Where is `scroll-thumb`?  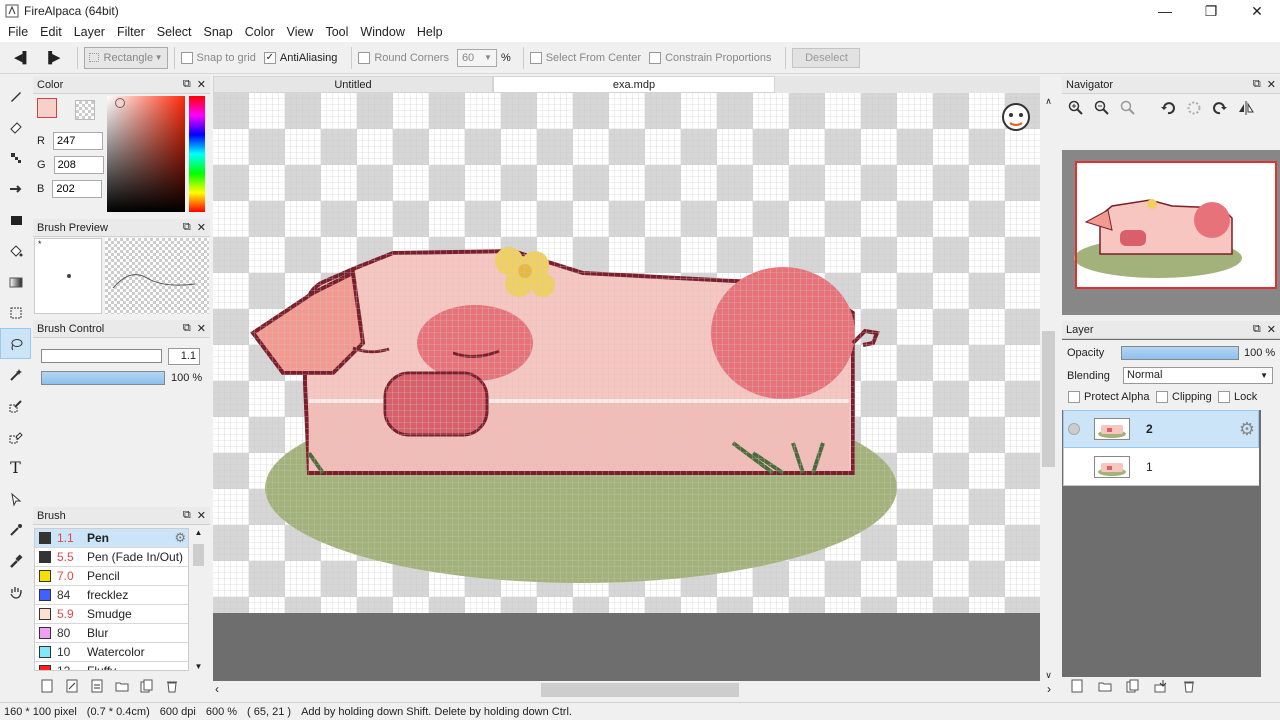
scroll-thumb is located at coordinates (198, 555).